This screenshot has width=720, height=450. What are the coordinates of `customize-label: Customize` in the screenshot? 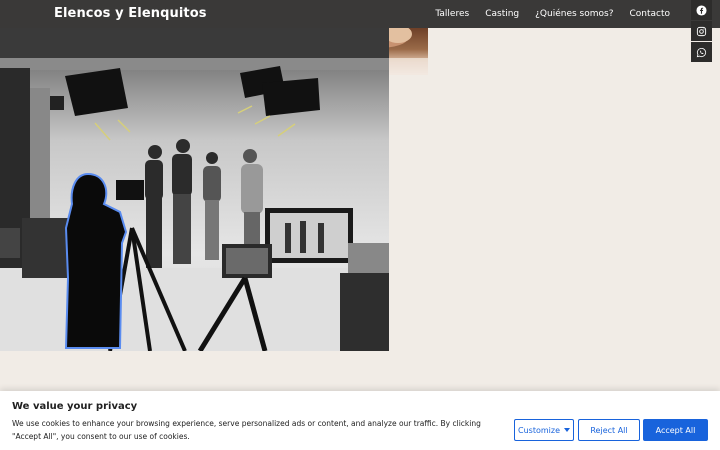 It's located at (539, 430).